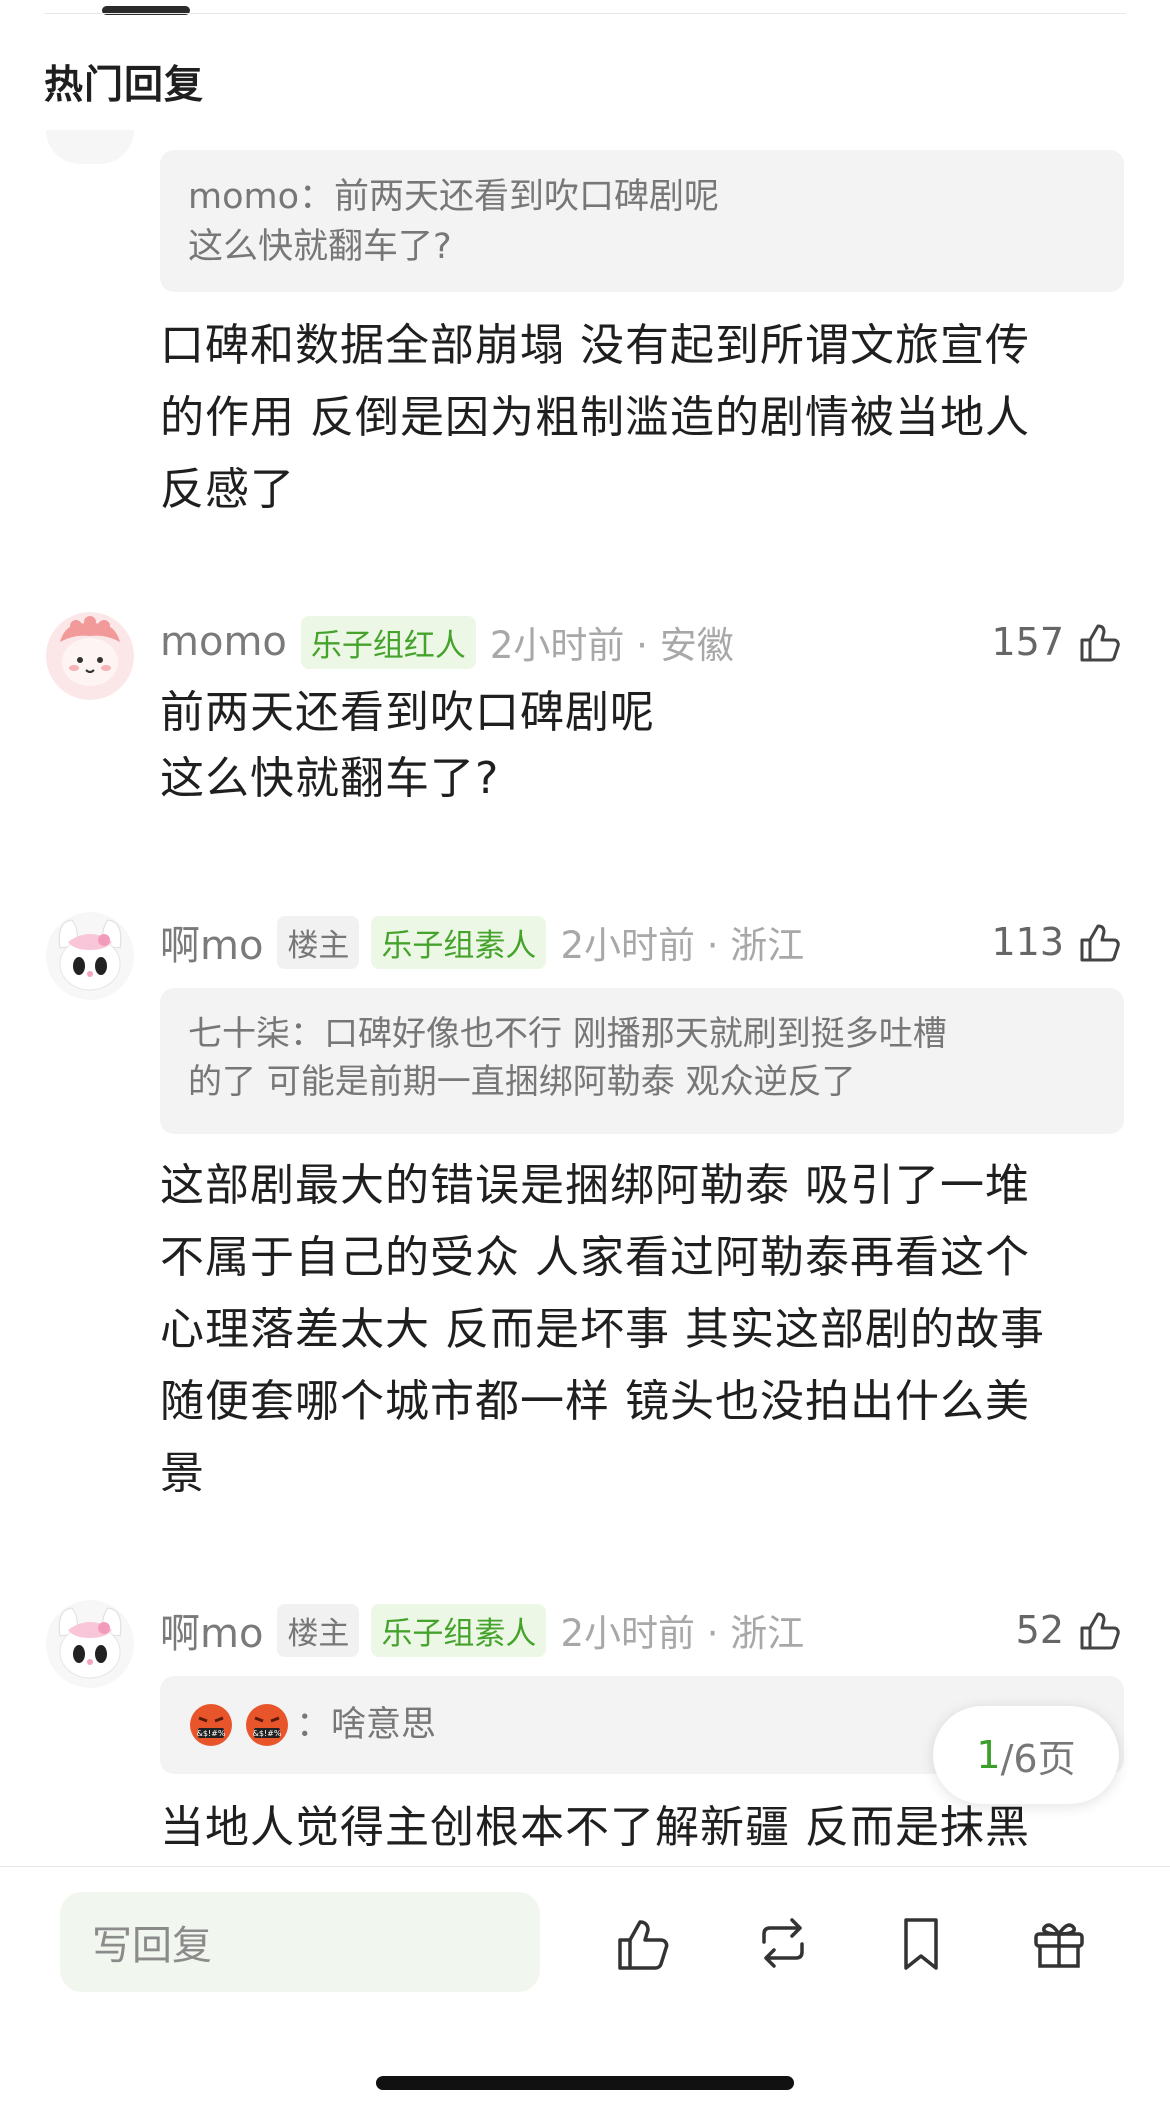  I want to click on like-button: 113, so click(1057, 942).